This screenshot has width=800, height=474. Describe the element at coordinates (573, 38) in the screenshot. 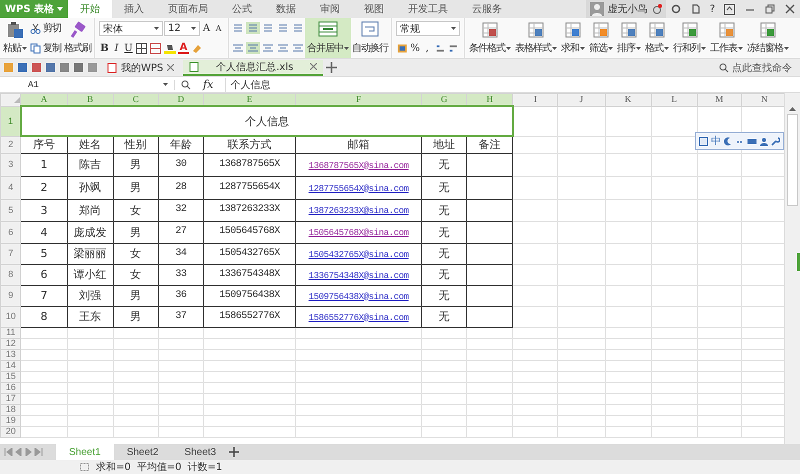

I see `ribbon-button: 求和` at that location.